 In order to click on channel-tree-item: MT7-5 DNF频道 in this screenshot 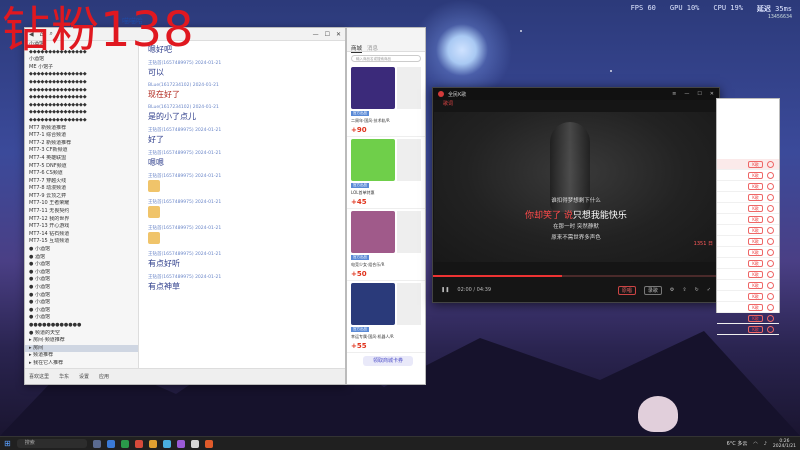, I will do `click(81, 167)`.